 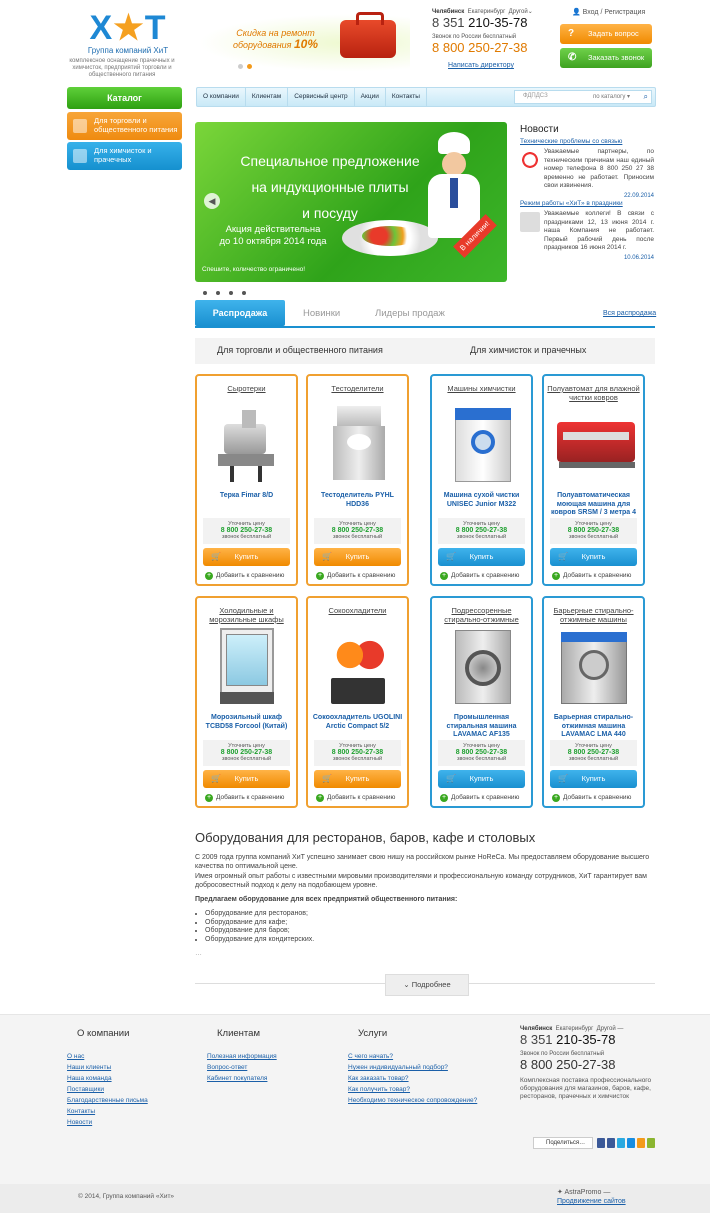 I want to click on sidebar-item-laundry: Для химчисток и прачечных, so click(x=124, y=156).